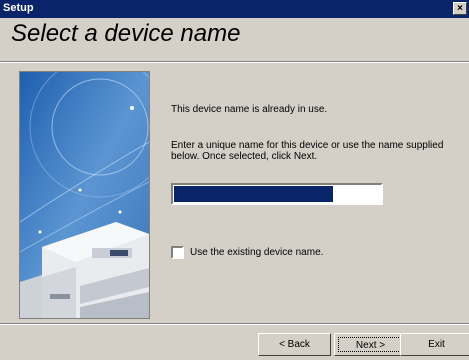  Describe the element at coordinates (234, 62) in the screenshot. I see `header-divider` at that location.